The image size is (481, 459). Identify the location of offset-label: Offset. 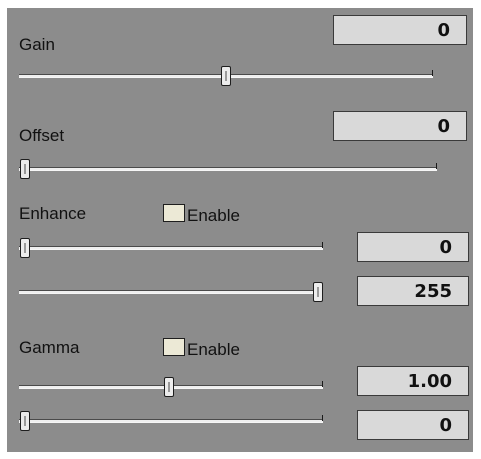
(42, 135).